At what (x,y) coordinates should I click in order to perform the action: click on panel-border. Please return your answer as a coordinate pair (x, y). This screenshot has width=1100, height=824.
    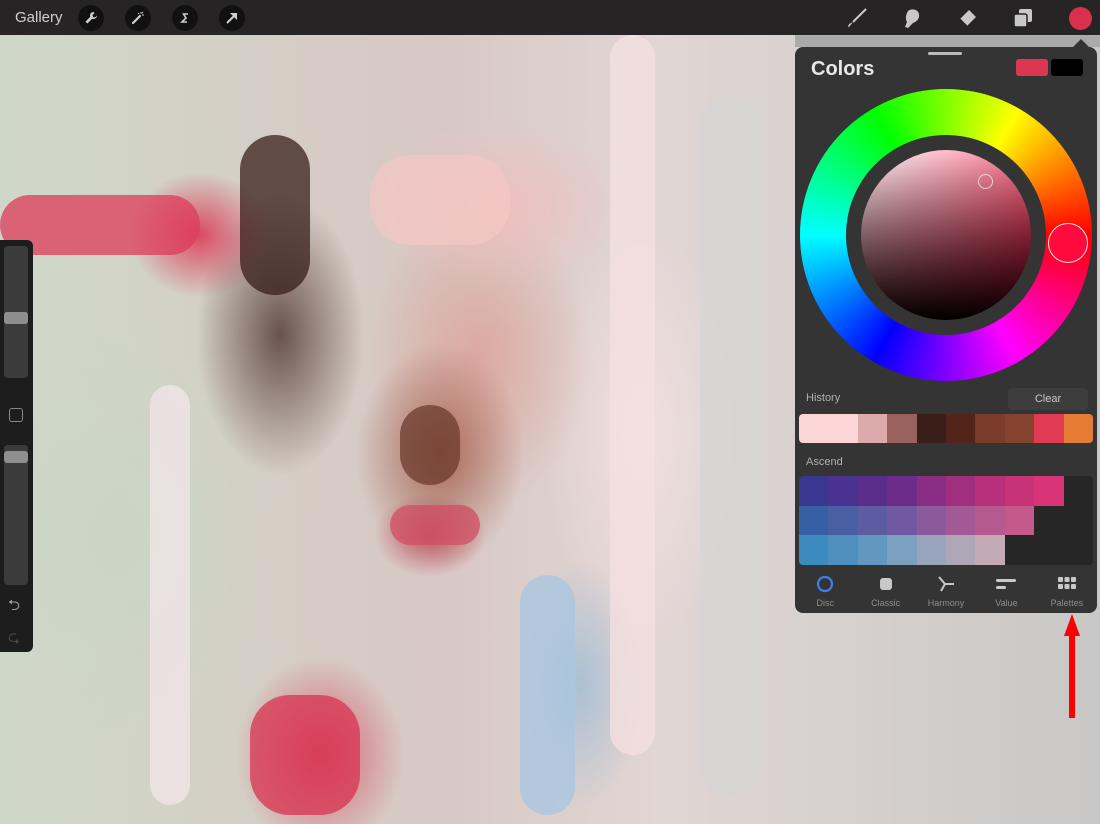
    Looking at the image, I should click on (947, 41).